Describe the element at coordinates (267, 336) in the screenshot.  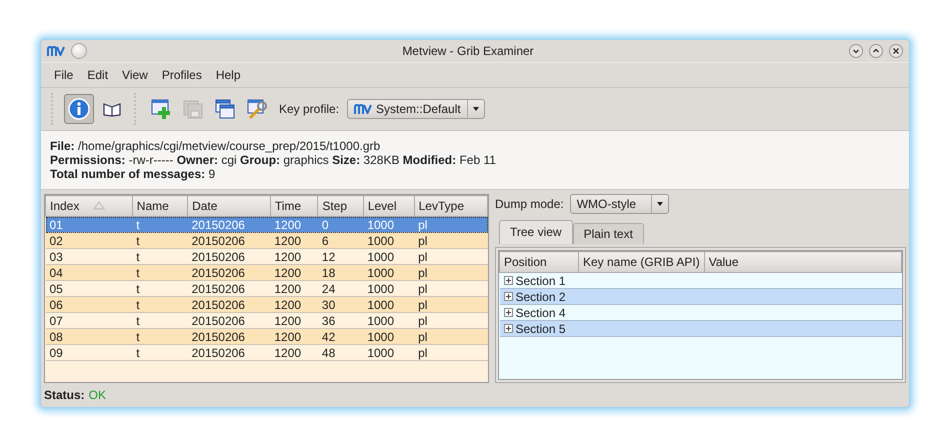
I see `message-row: 08 t 20150206 1200 42 1000 pl` at that location.